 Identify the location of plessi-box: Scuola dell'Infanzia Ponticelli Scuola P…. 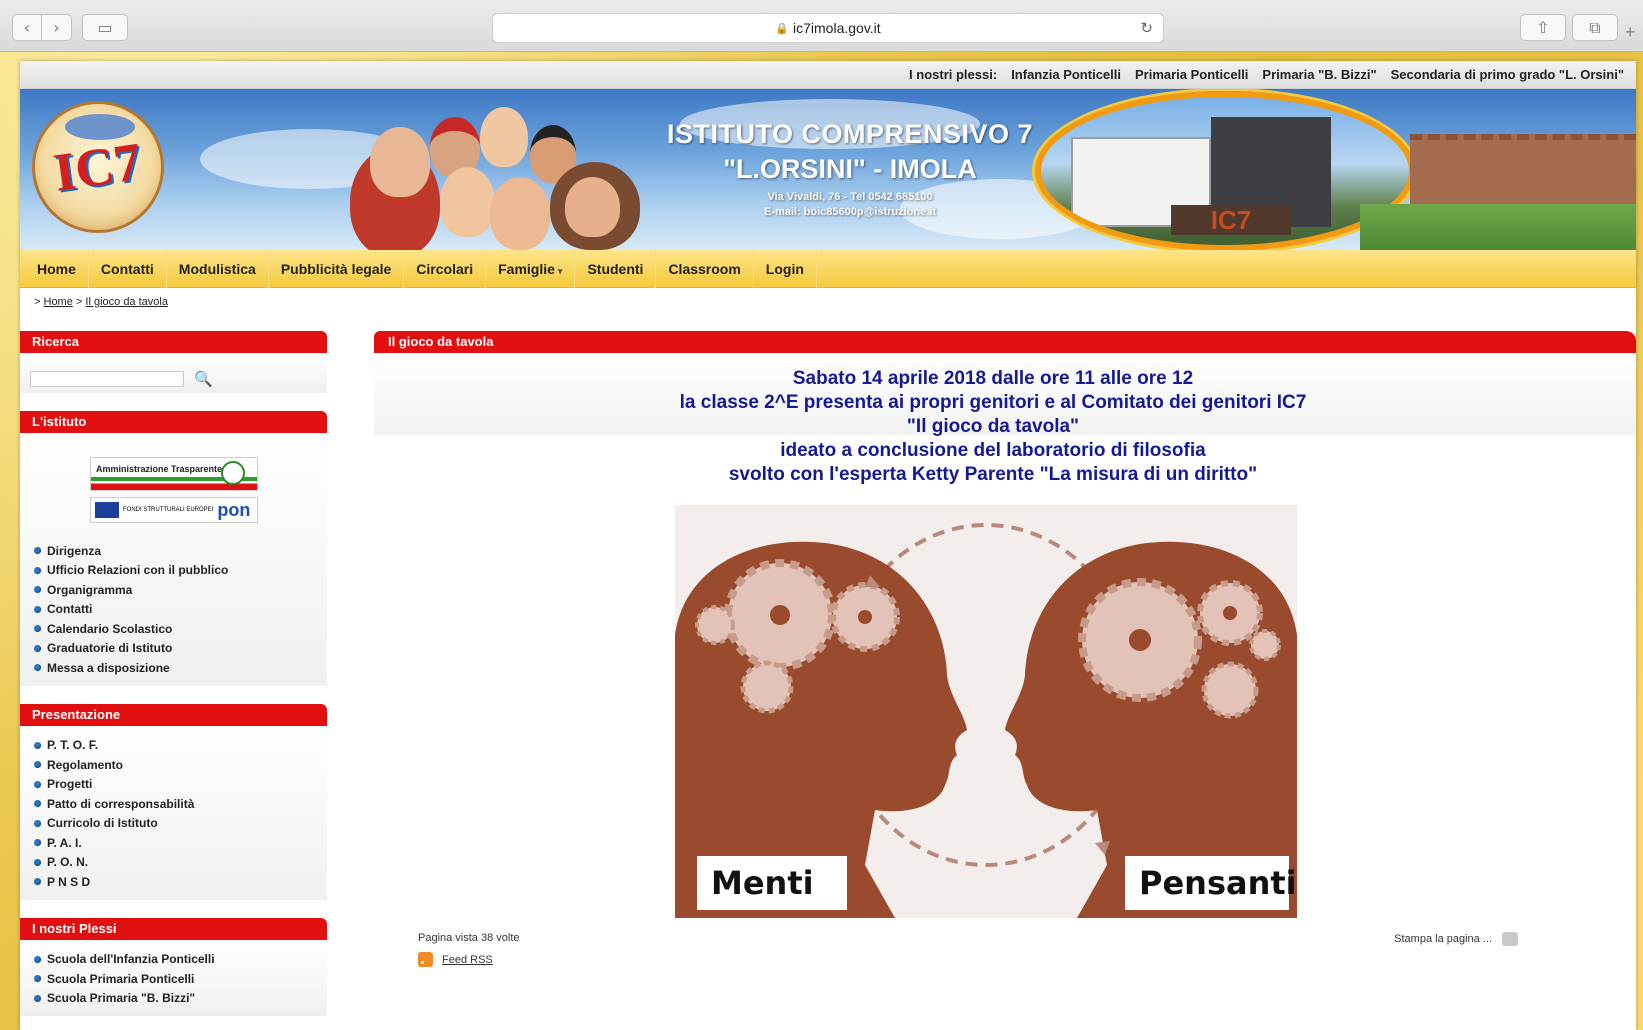
(173, 977).